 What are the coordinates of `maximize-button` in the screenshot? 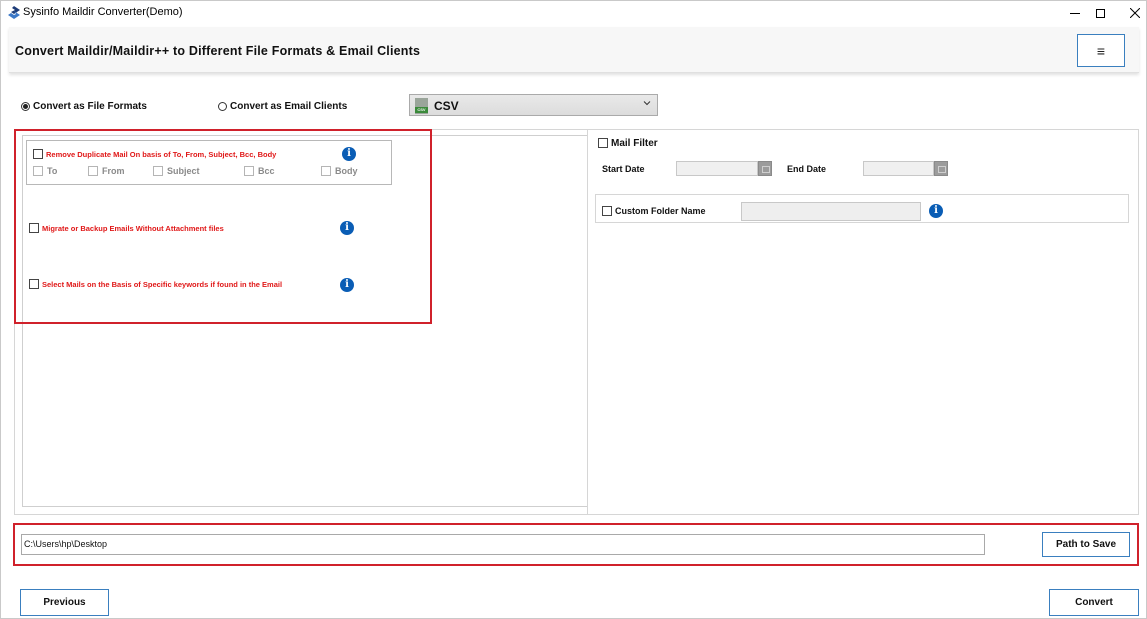 It's located at (1100, 13).